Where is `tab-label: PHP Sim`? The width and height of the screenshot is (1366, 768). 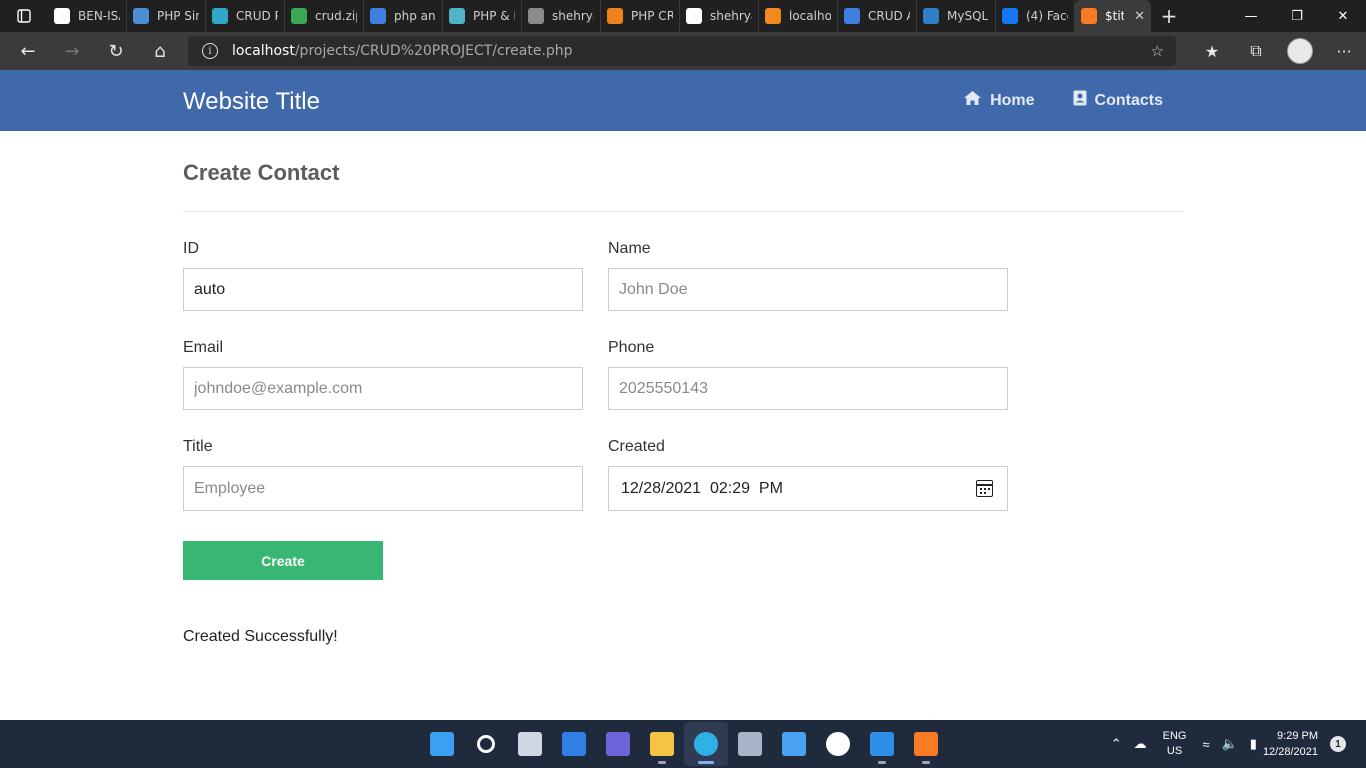
tab-label: PHP Sim is located at coordinates (178, 16).